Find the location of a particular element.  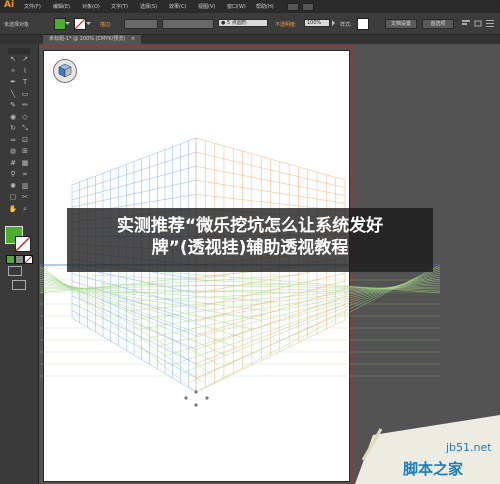

article-title-overlay: 实测推荐“微乐挖坑怎么让系统发好 牌”(透视挂)辅助透视教程 is located at coordinates (250, 240).